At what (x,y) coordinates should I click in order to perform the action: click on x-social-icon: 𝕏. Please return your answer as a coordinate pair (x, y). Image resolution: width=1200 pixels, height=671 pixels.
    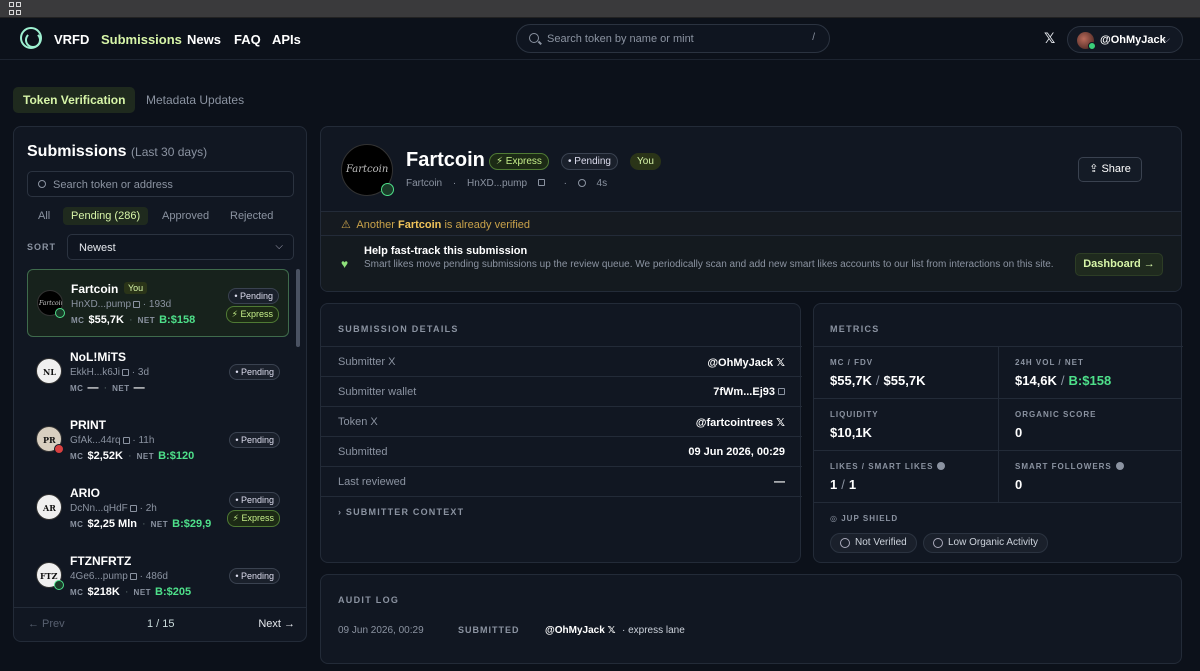
    Looking at the image, I should click on (1049, 38).